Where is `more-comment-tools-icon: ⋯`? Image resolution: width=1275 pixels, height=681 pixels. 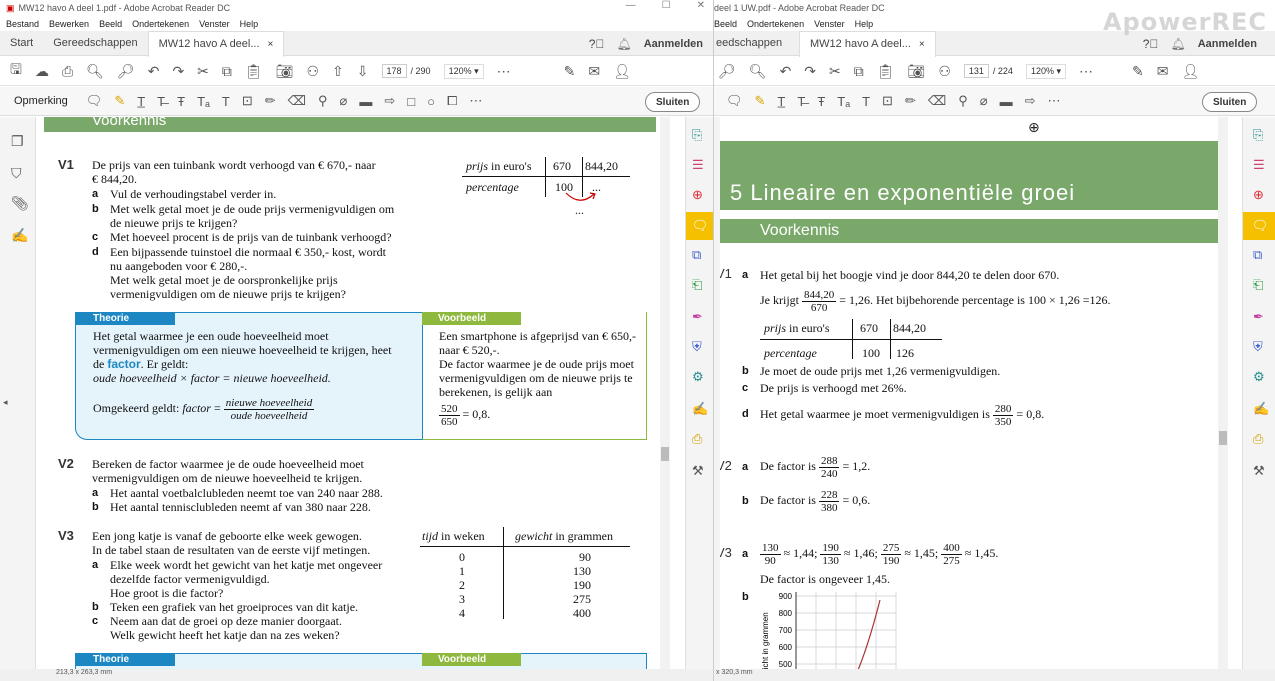 more-comment-tools-icon: ⋯ is located at coordinates (1053, 101).